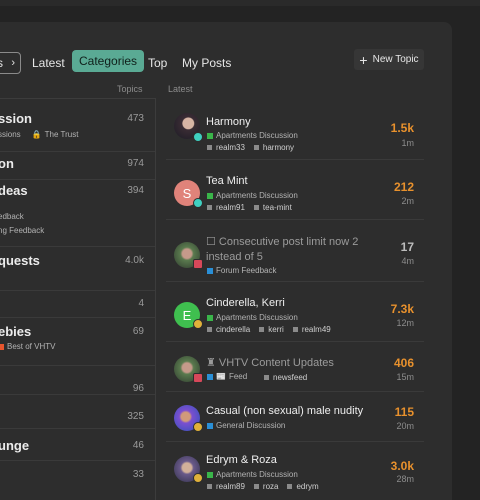 The image size is (480, 500). What do you see at coordinates (130, 89) in the screenshot?
I see `topics-column-header: Topics` at bounding box center [130, 89].